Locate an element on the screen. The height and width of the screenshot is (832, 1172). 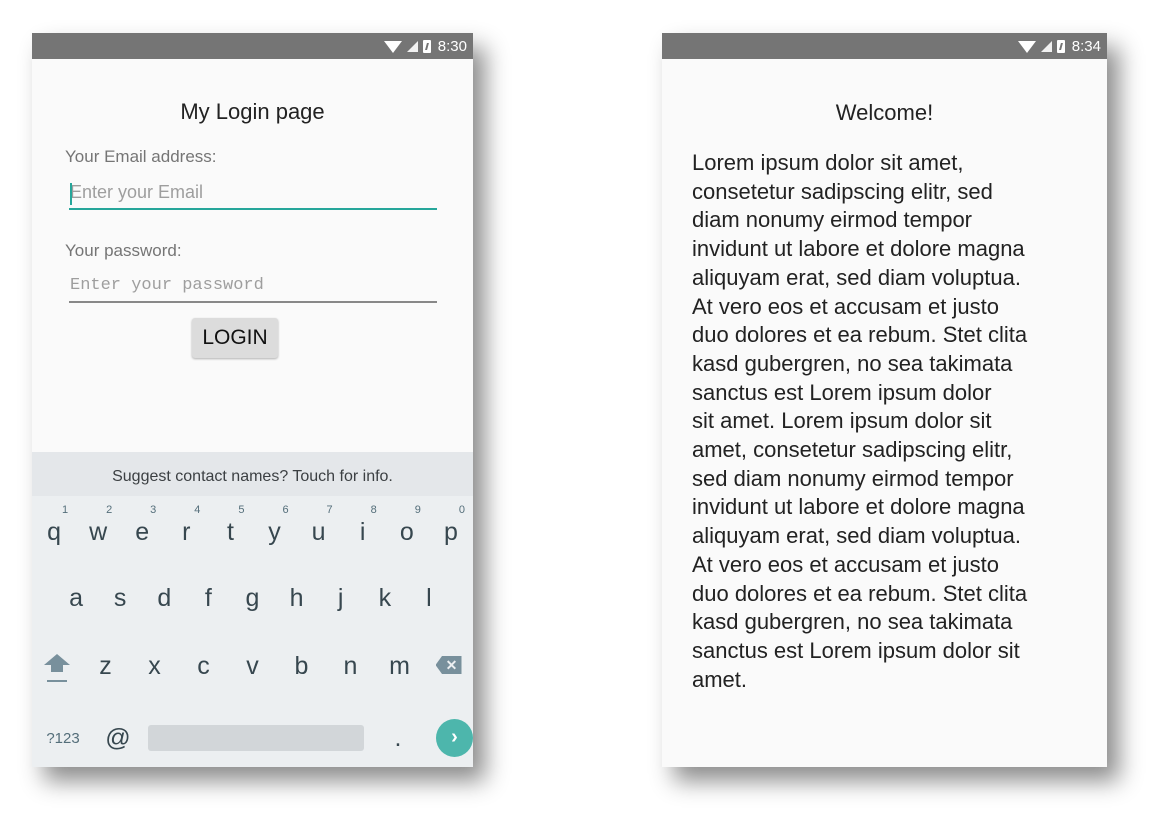
key-label: t is located at coordinates (230, 532).